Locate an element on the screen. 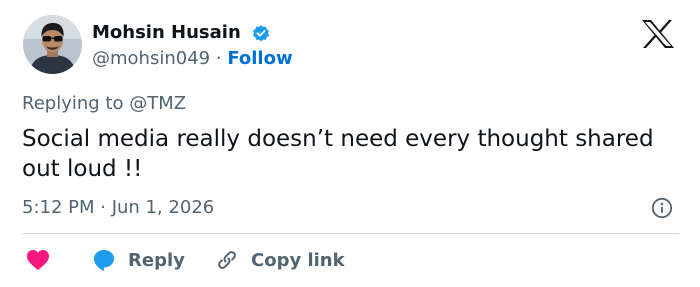  info-icon is located at coordinates (662, 208).